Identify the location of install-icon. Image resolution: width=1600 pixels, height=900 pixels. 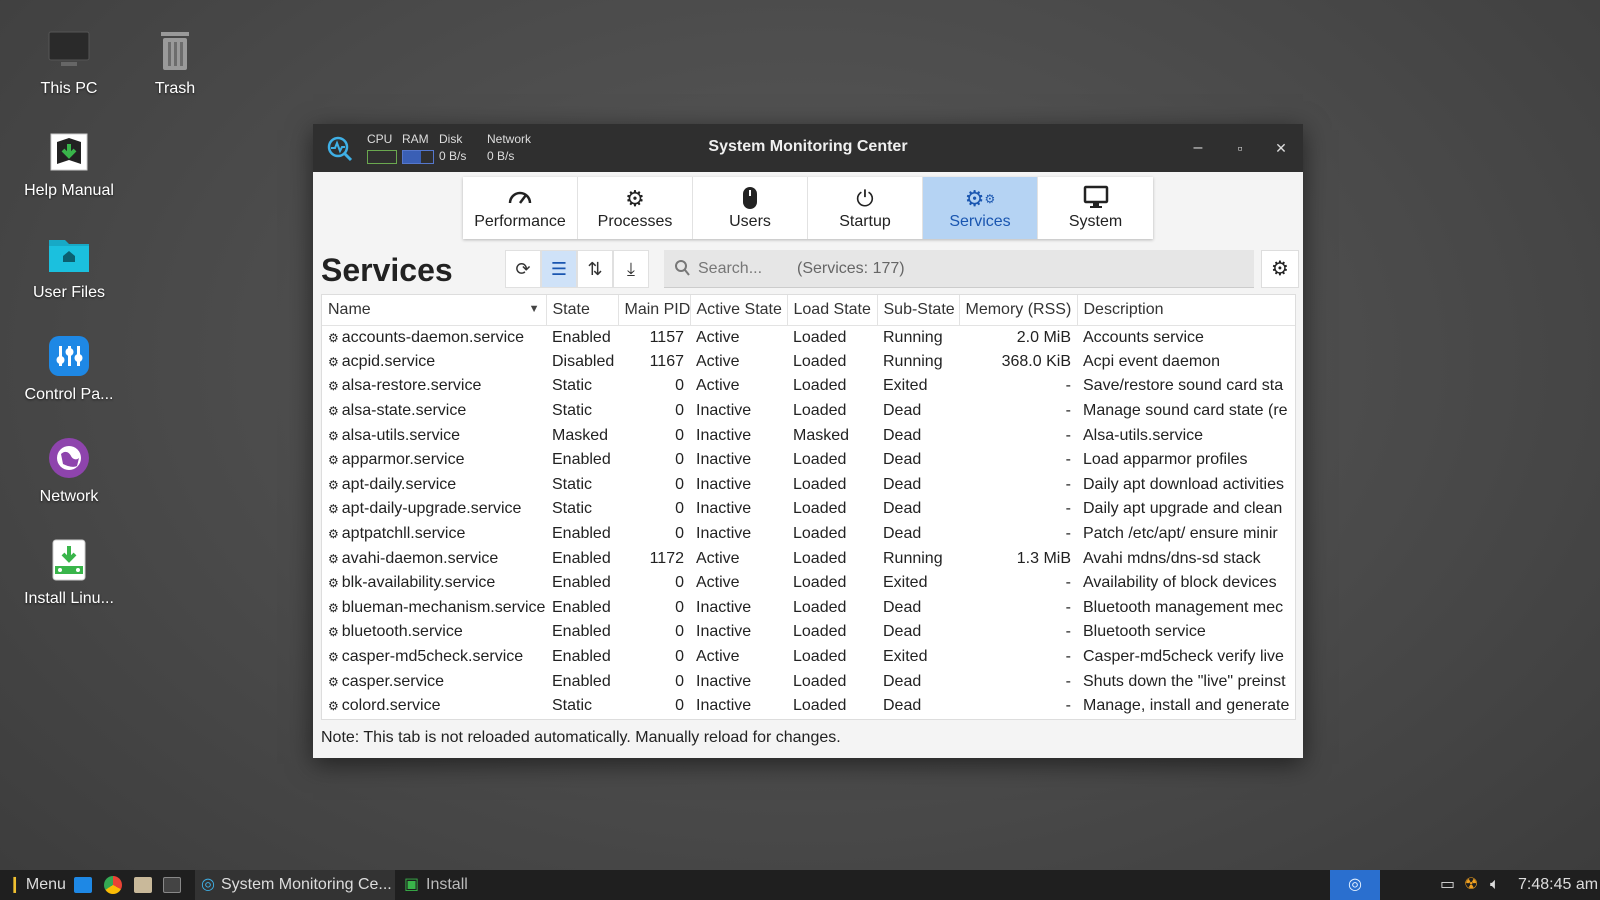
(69, 560).